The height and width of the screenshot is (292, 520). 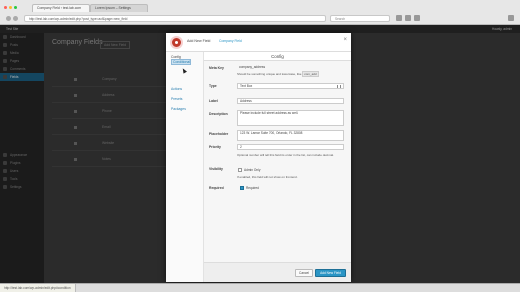 I want to click on admin-bar-site: Test Site, so click(x=12, y=29).